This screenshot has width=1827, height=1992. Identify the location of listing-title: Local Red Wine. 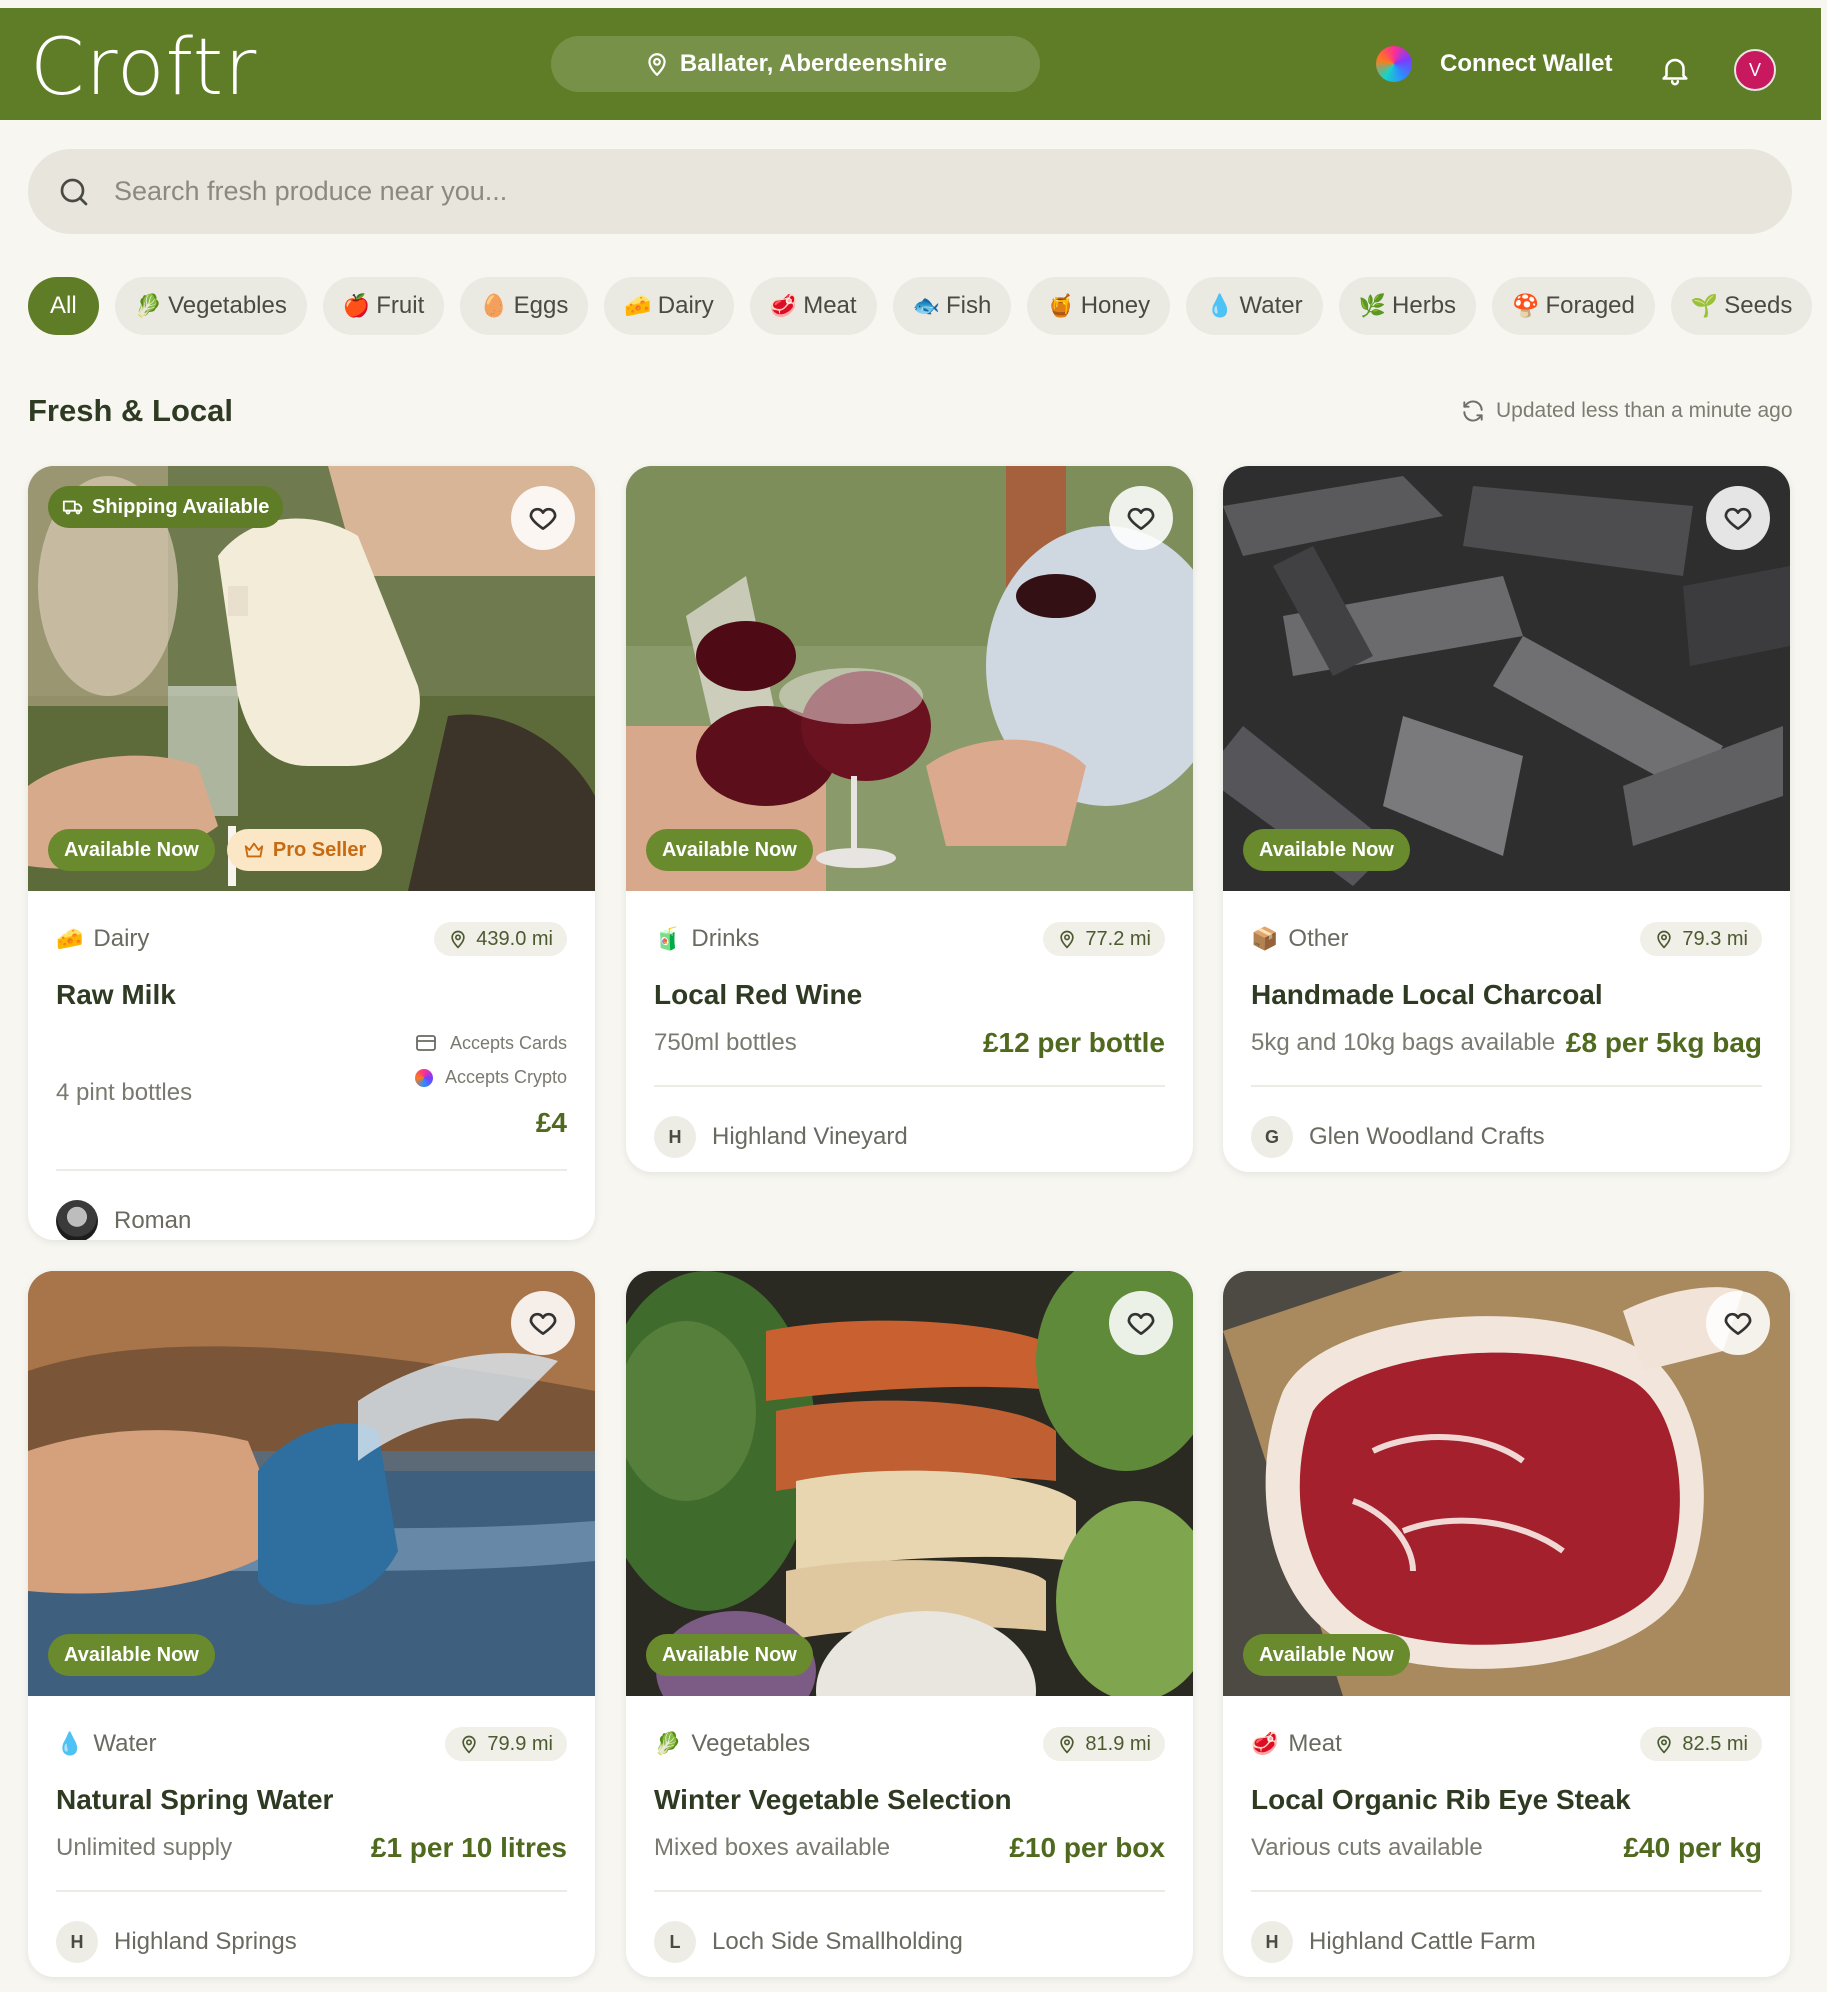
(909, 995).